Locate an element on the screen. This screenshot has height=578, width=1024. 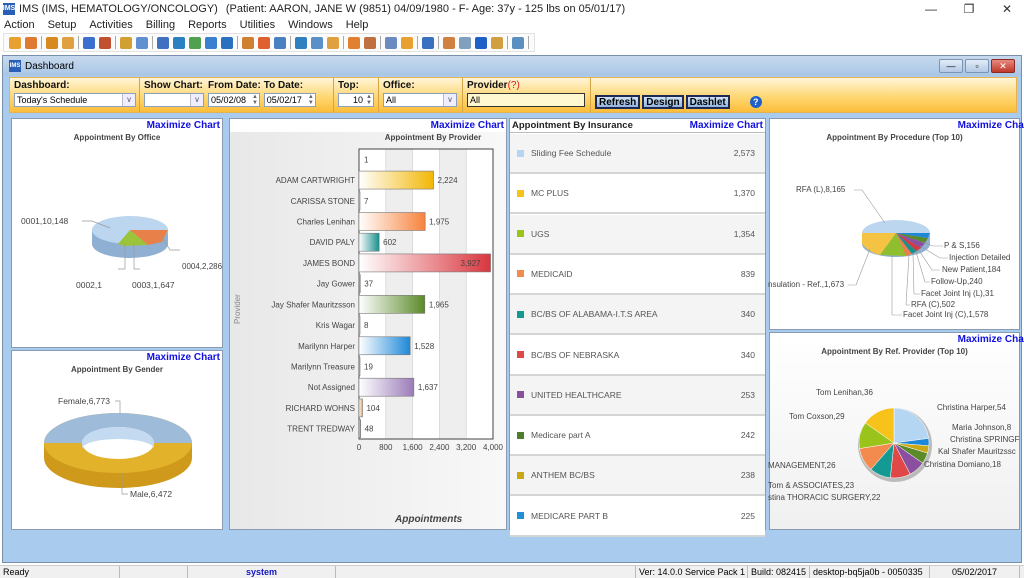
status-empty is located at coordinates (154, 572).